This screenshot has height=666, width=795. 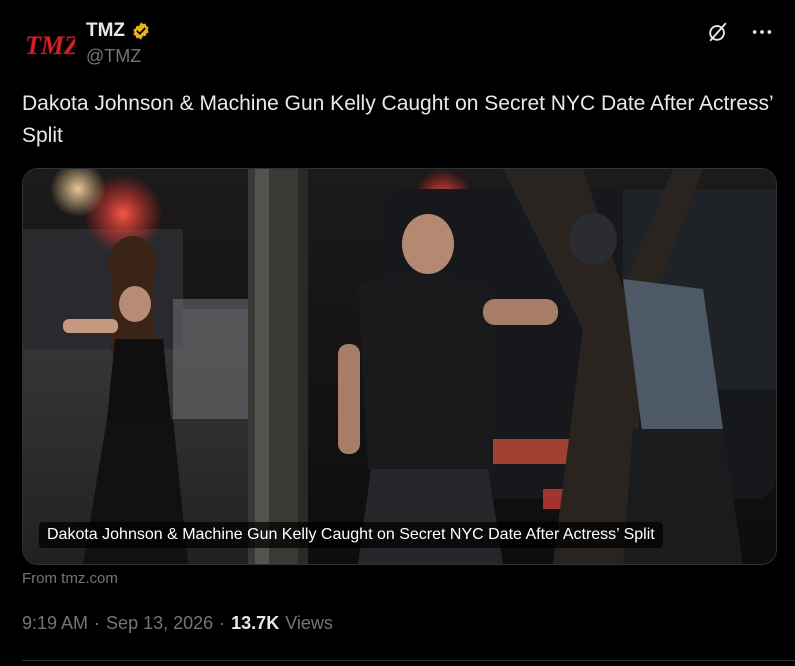 What do you see at coordinates (141, 31) in the screenshot?
I see `verified-badge-icon` at bounding box center [141, 31].